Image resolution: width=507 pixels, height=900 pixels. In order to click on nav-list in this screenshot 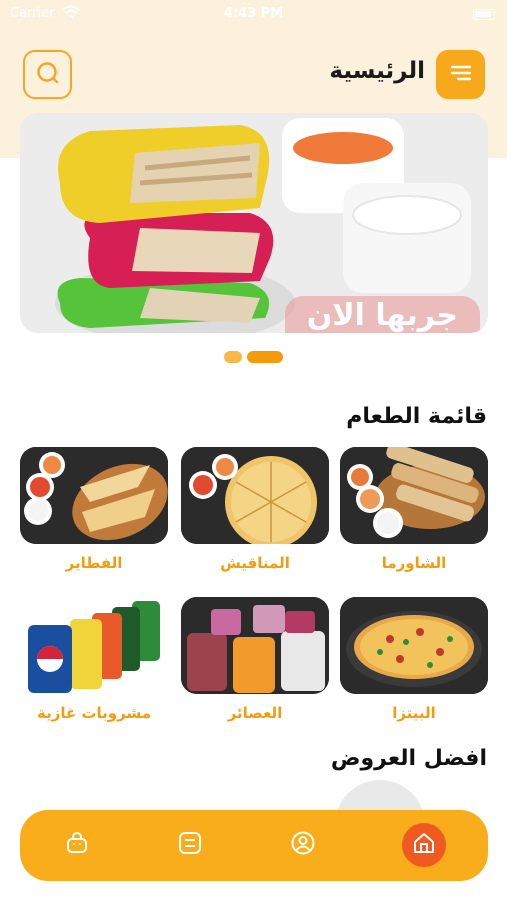, I will do `click(190, 845)`.